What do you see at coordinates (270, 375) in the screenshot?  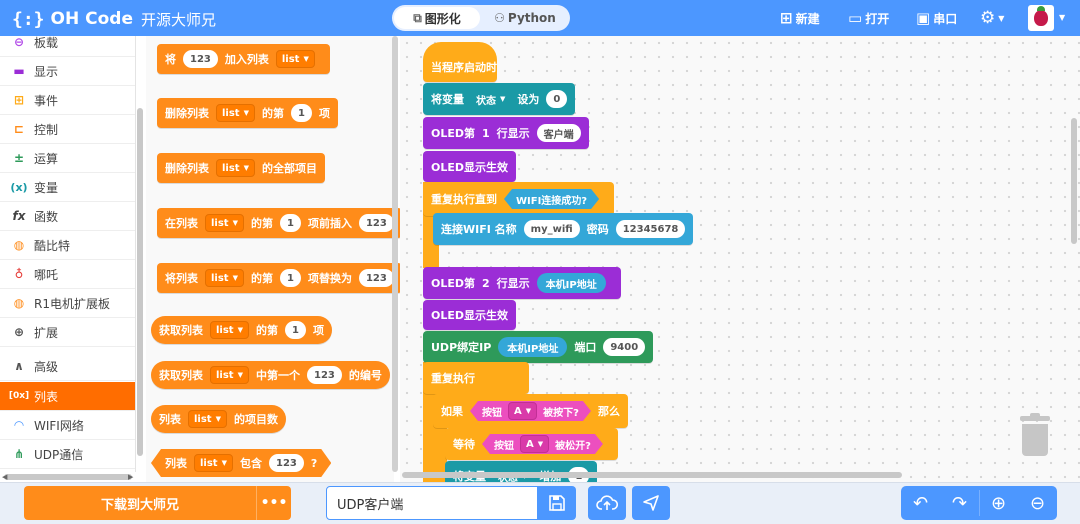 I see `flyout-block-index-of: 获取列表 list ▼ 中第一个 123 的编号` at bounding box center [270, 375].